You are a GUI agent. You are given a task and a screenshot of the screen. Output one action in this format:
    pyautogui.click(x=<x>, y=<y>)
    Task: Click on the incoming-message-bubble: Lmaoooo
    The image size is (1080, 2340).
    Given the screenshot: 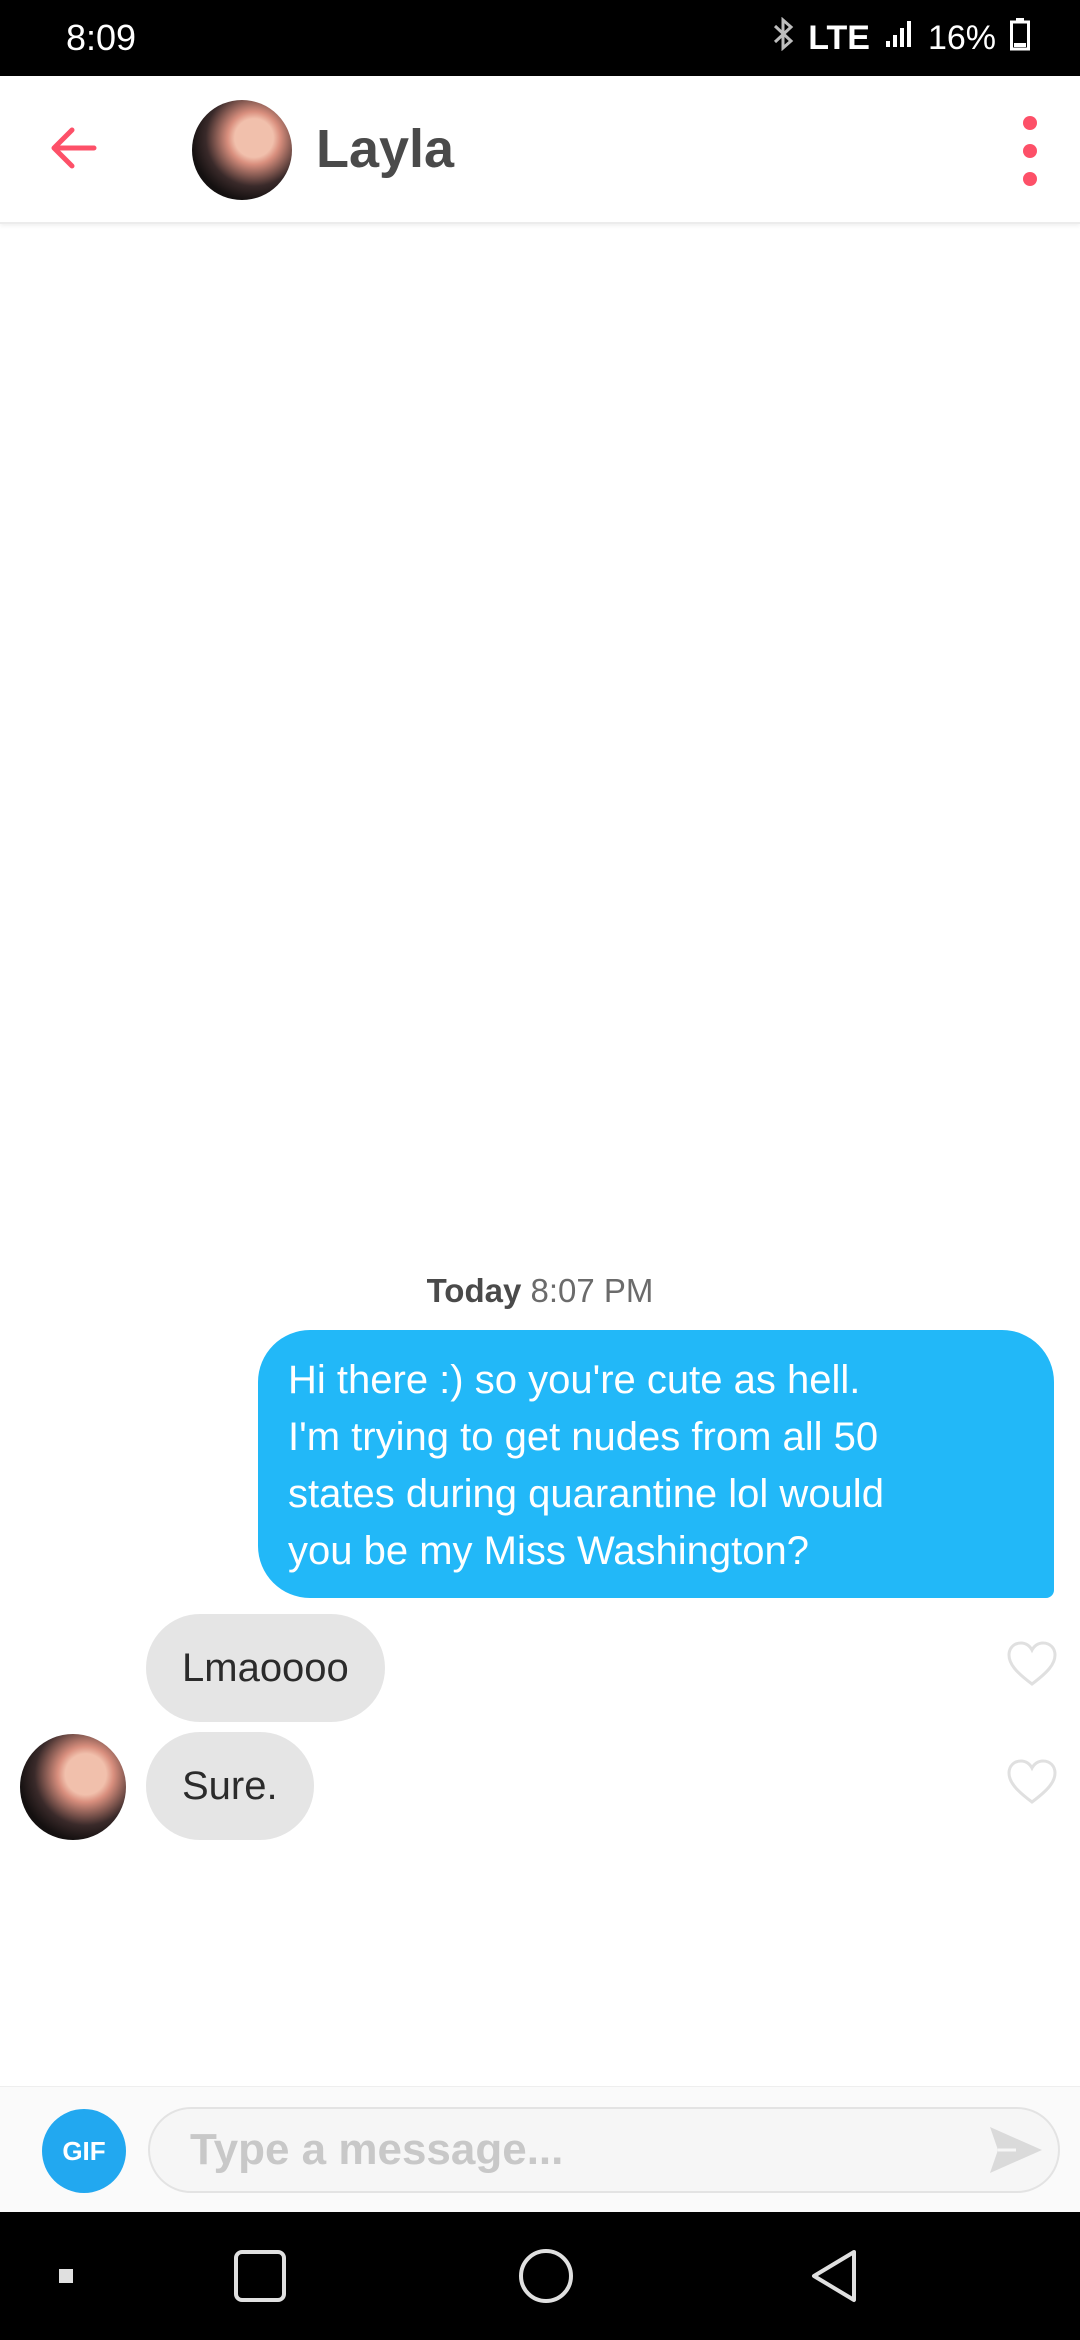 What is the action you would take?
    pyautogui.click(x=265, y=1668)
    